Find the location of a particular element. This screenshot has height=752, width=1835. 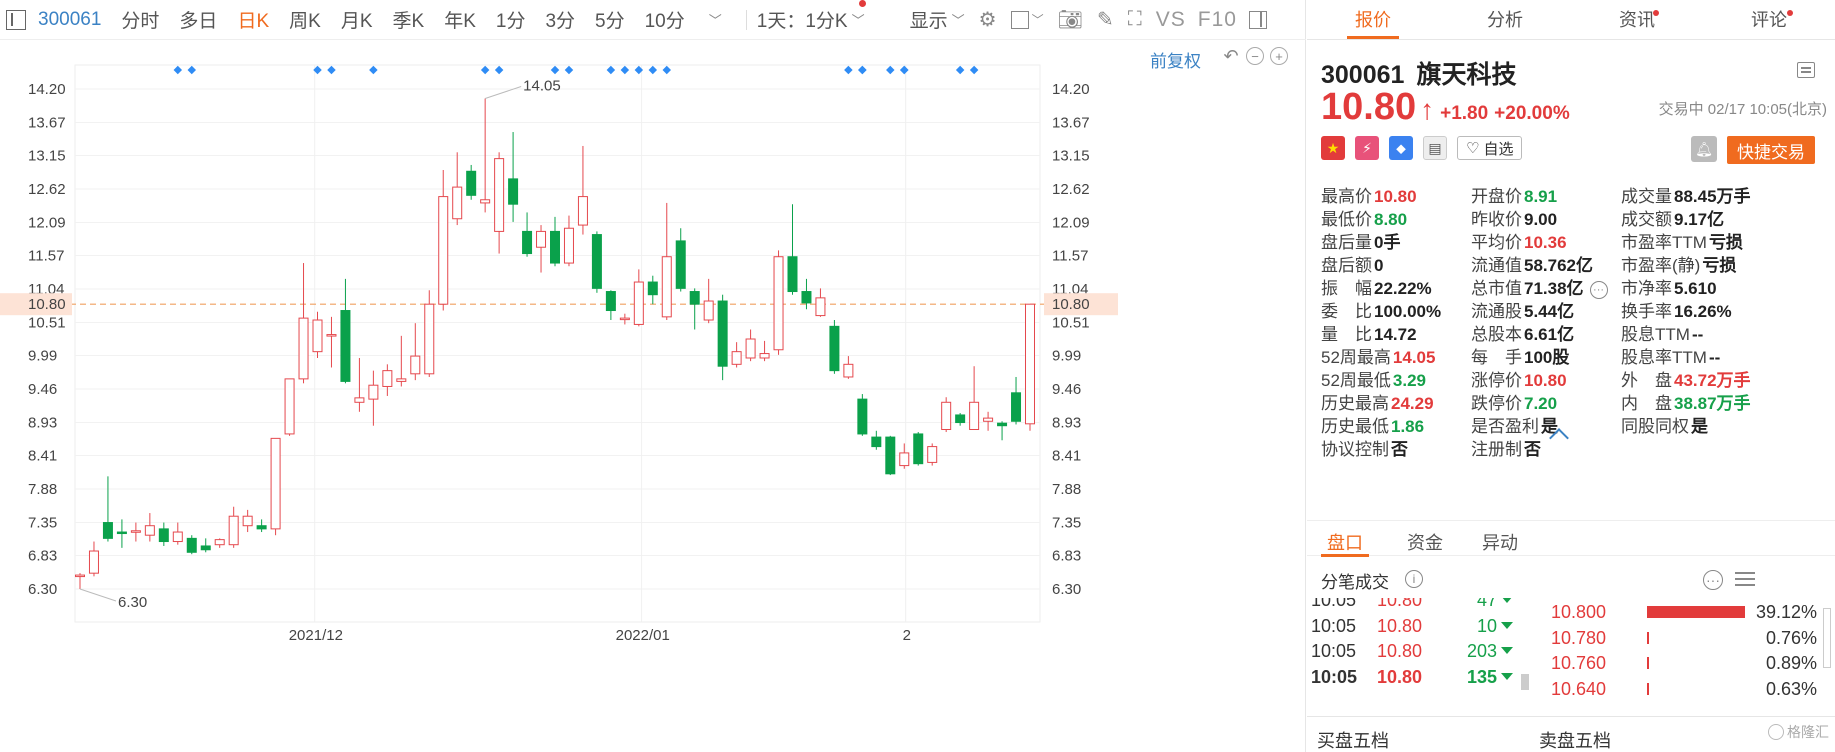

period-tab: 多日 is located at coordinates (198, 19).